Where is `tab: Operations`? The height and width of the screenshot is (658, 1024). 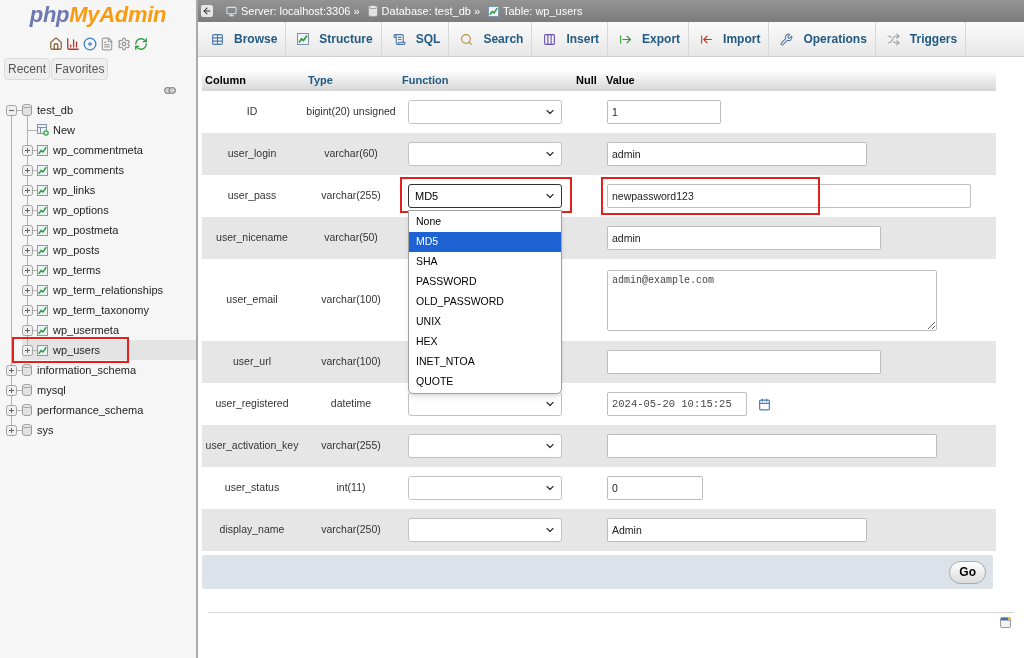 tab: Operations is located at coordinates (822, 39).